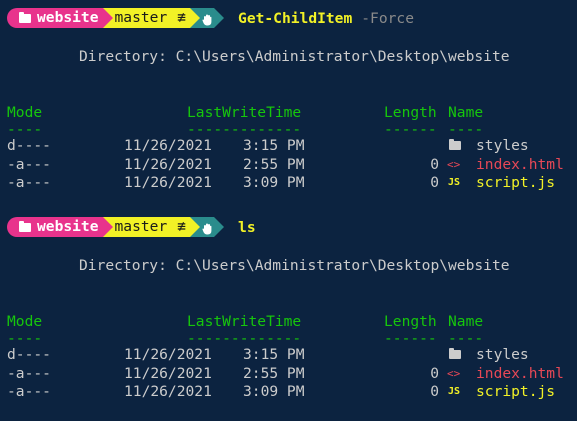  I want to click on prompt-line: website master ≢ ls, so click(131, 227).